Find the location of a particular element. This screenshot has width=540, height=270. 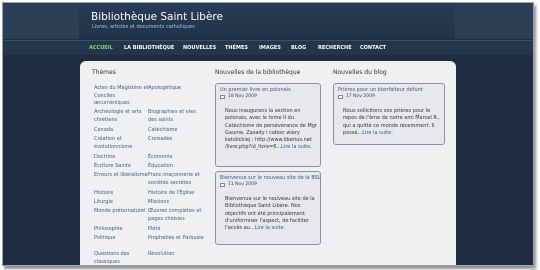

theme-link: Œuvres complètes et pages choisies is located at coordinates (177, 215).